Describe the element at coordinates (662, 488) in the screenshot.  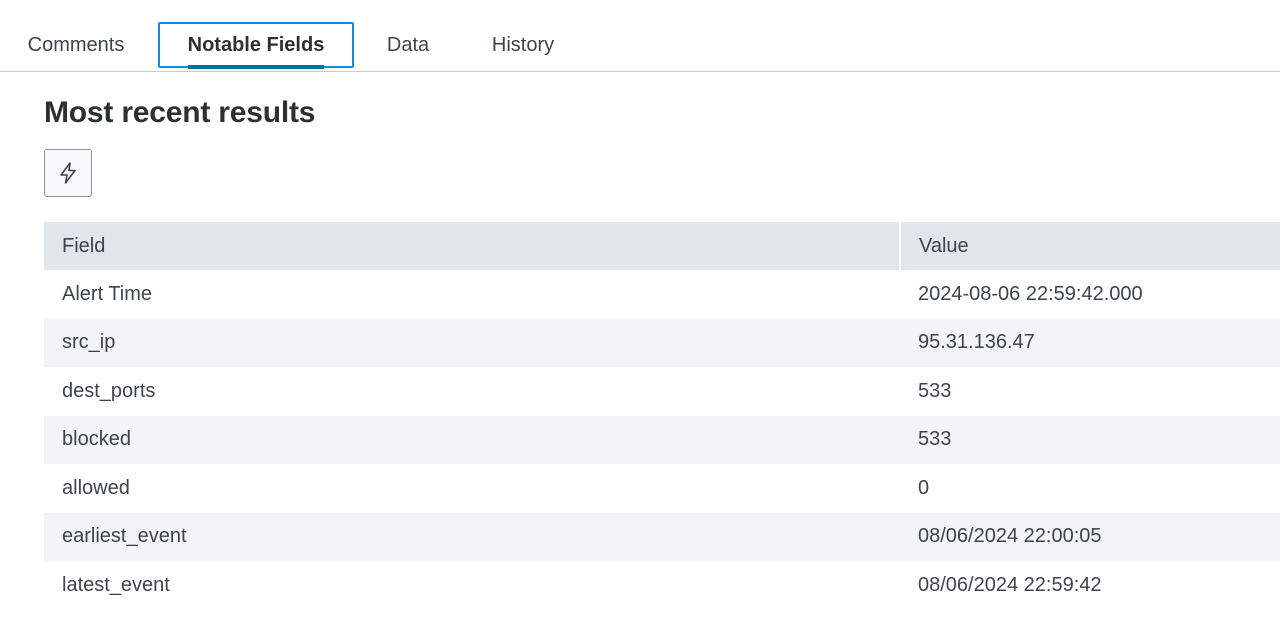
I see `table-row: allowed 0` at that location.